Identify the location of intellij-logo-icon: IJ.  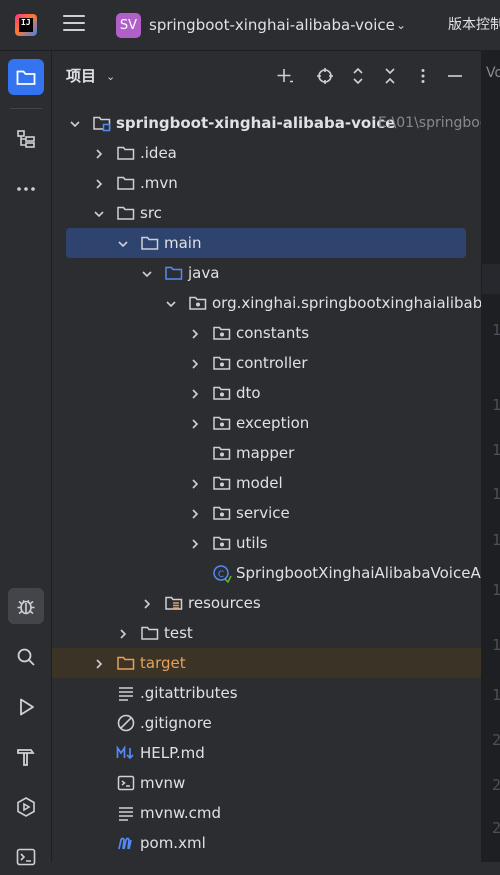
(26, 25).